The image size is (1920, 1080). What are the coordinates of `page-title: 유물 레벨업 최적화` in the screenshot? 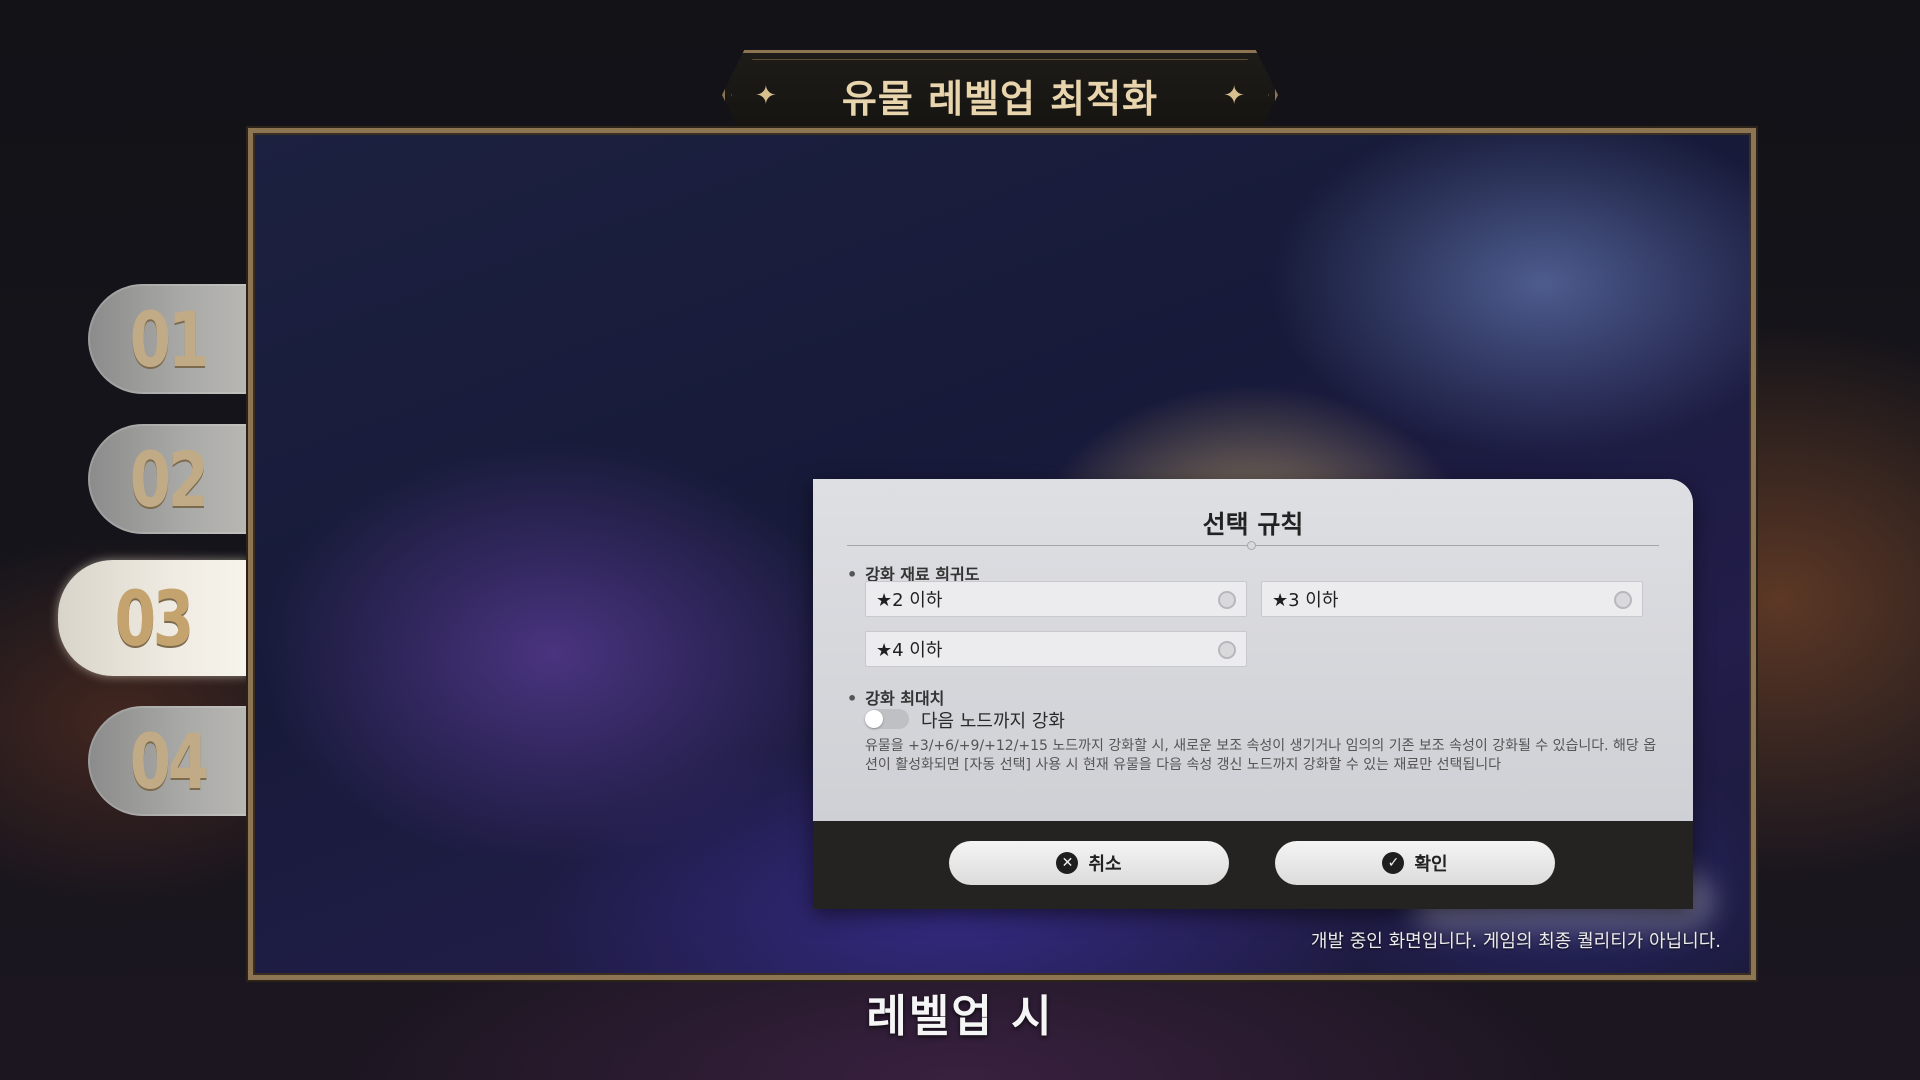 It's located at (1000, 98).